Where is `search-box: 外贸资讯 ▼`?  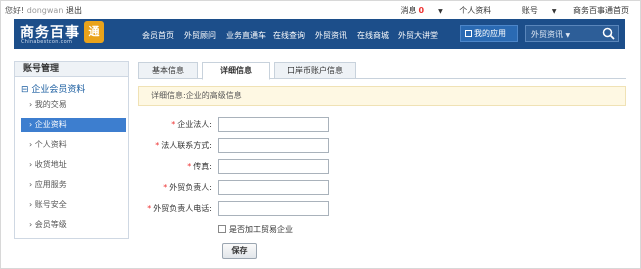
search-box: 外贸资讯 ▼ is located at coordinates (572, 33).